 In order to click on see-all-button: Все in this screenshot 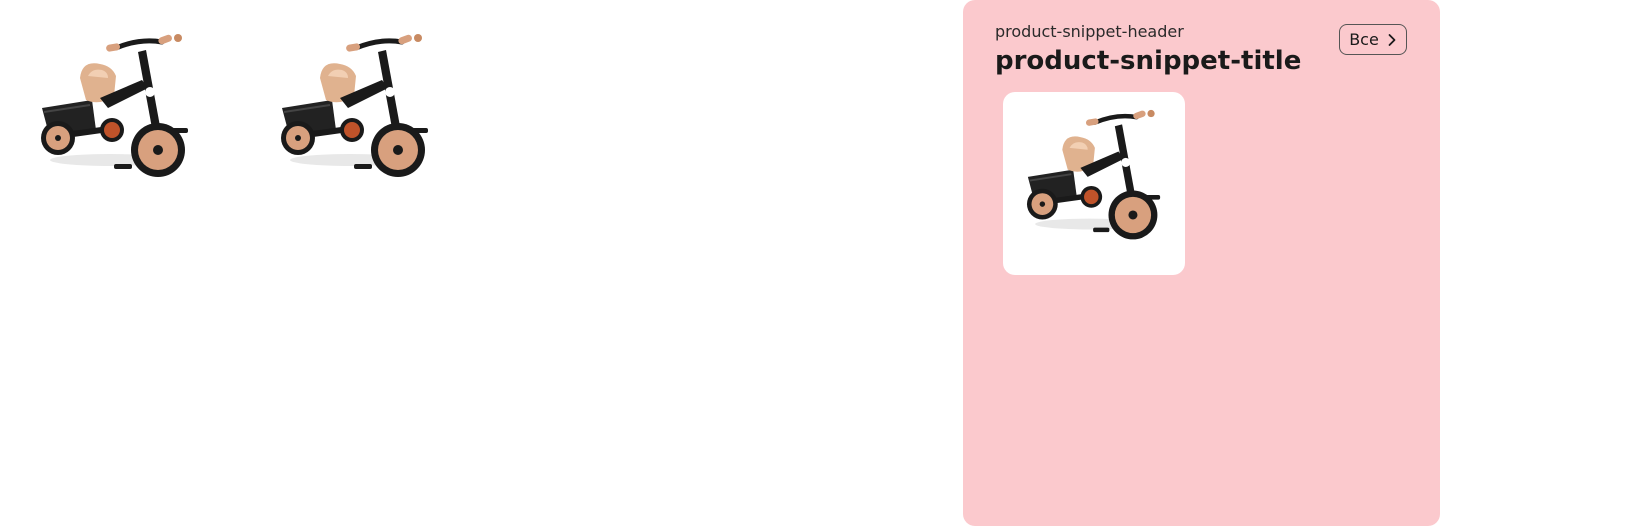, I will do `click(1373, 39)`.